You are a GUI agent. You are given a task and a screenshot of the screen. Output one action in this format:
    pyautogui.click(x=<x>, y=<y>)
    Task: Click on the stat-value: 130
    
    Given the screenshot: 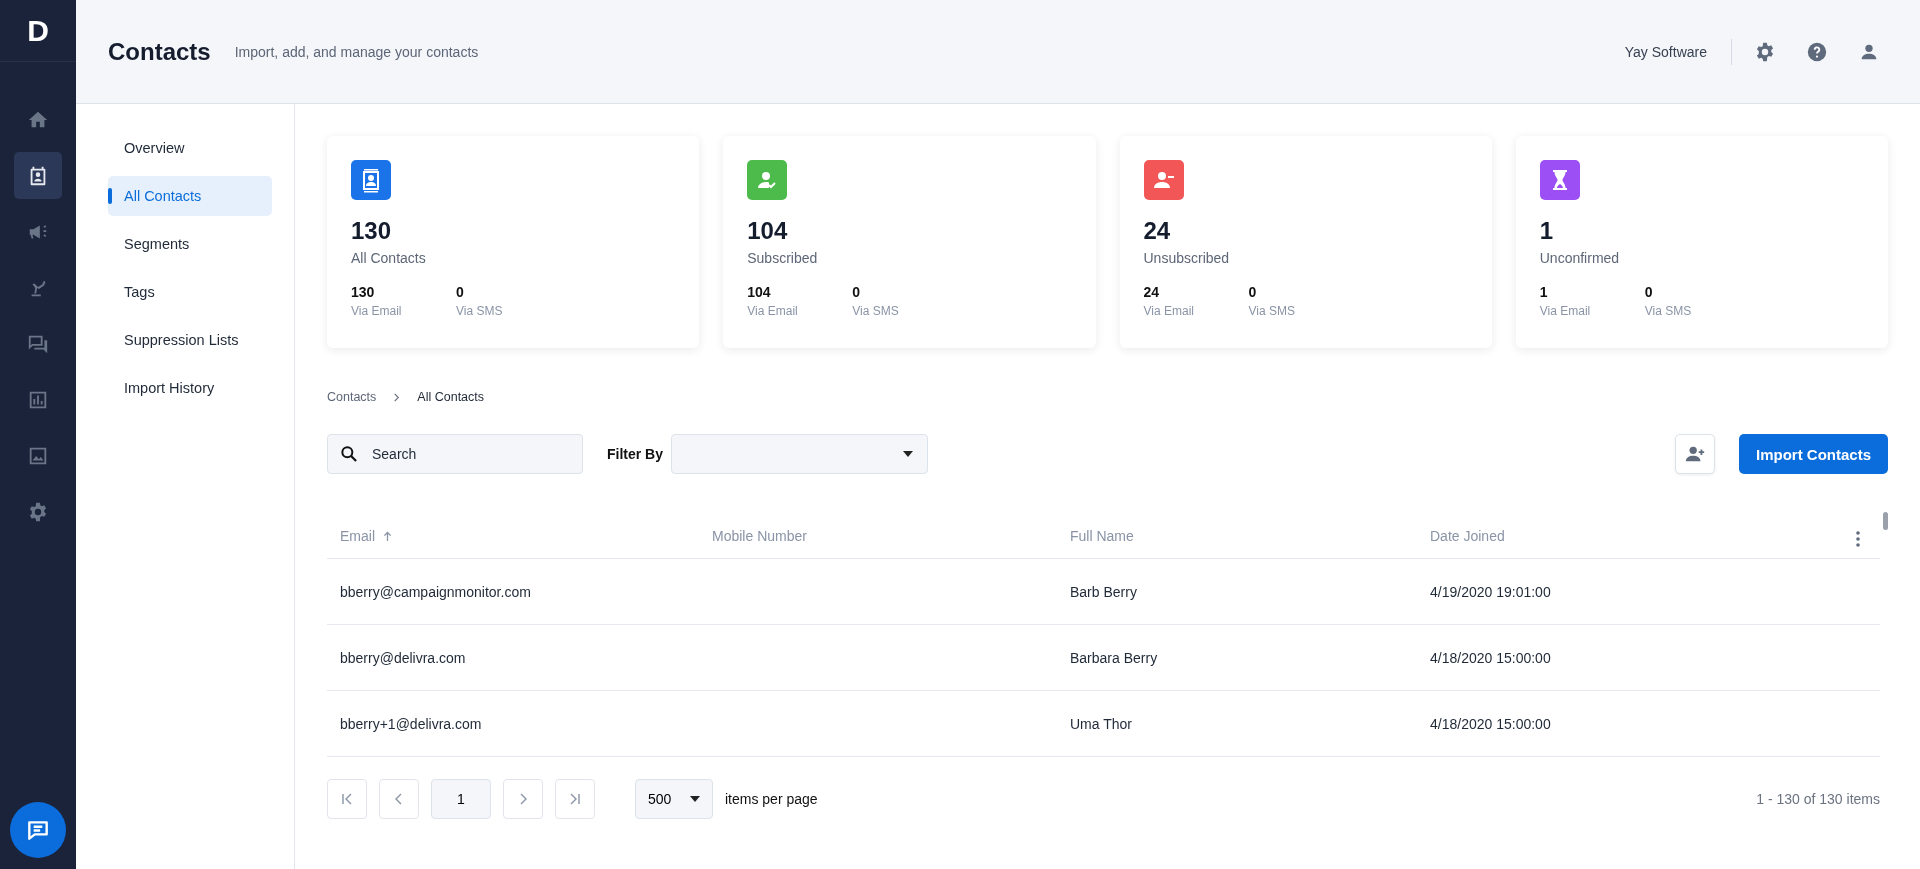 What is the action you would take?
    pyautogui.click(x=363, y=292)
    